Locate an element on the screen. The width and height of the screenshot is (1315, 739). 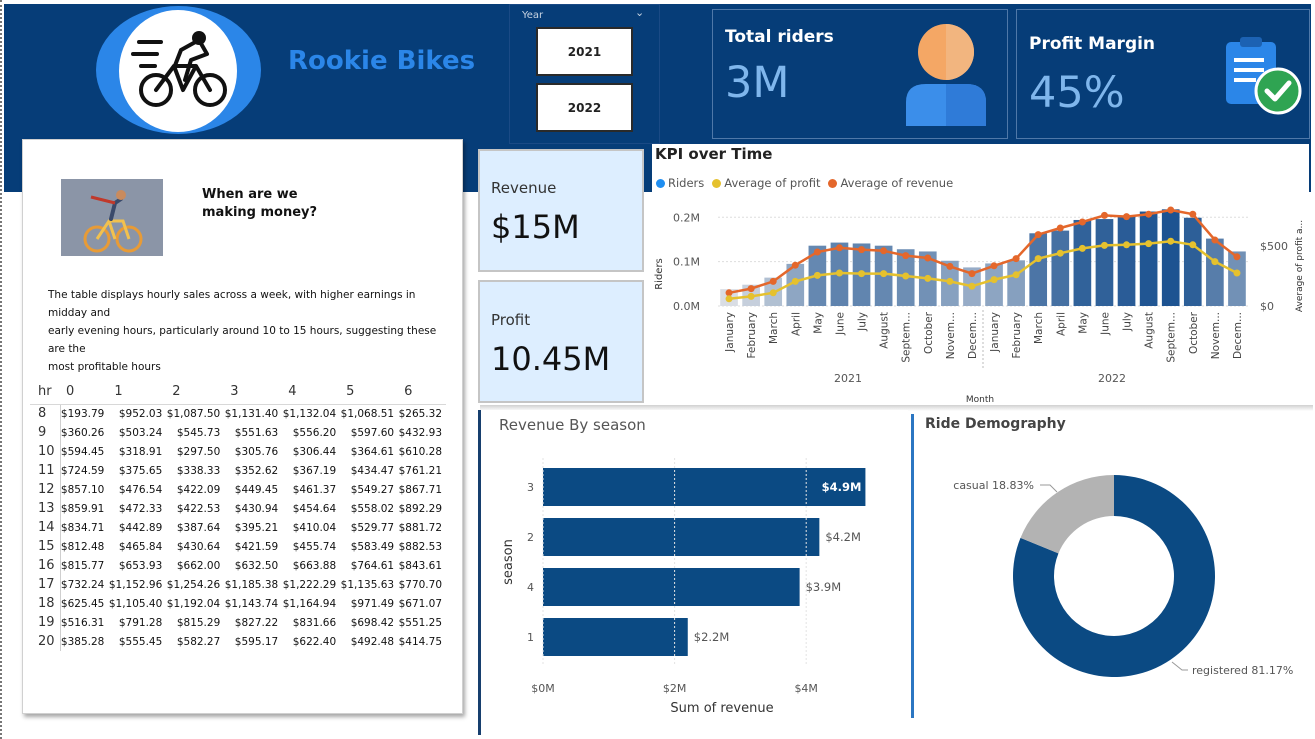
legend-item-revenue: Average of revenue is located at coordinates (890, 183).